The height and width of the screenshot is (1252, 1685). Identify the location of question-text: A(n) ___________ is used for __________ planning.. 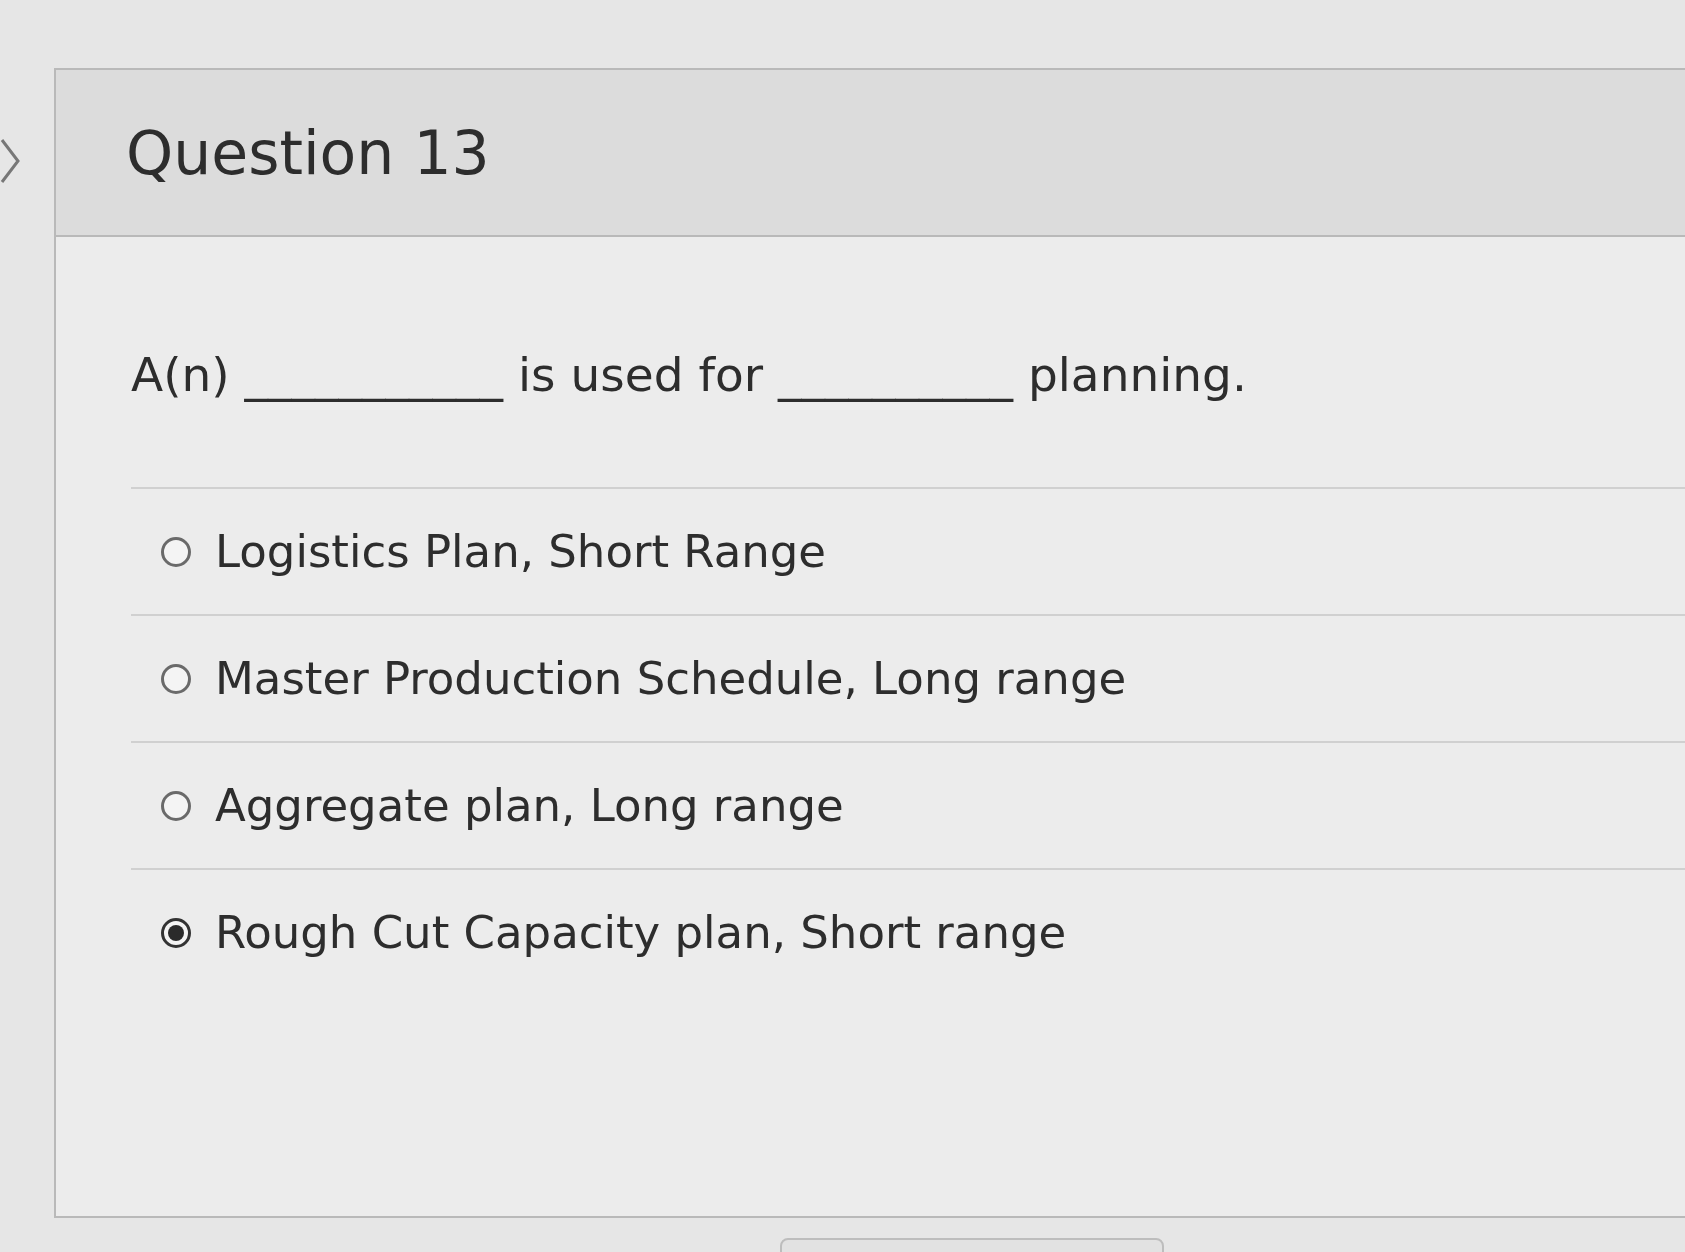
(689, 374).